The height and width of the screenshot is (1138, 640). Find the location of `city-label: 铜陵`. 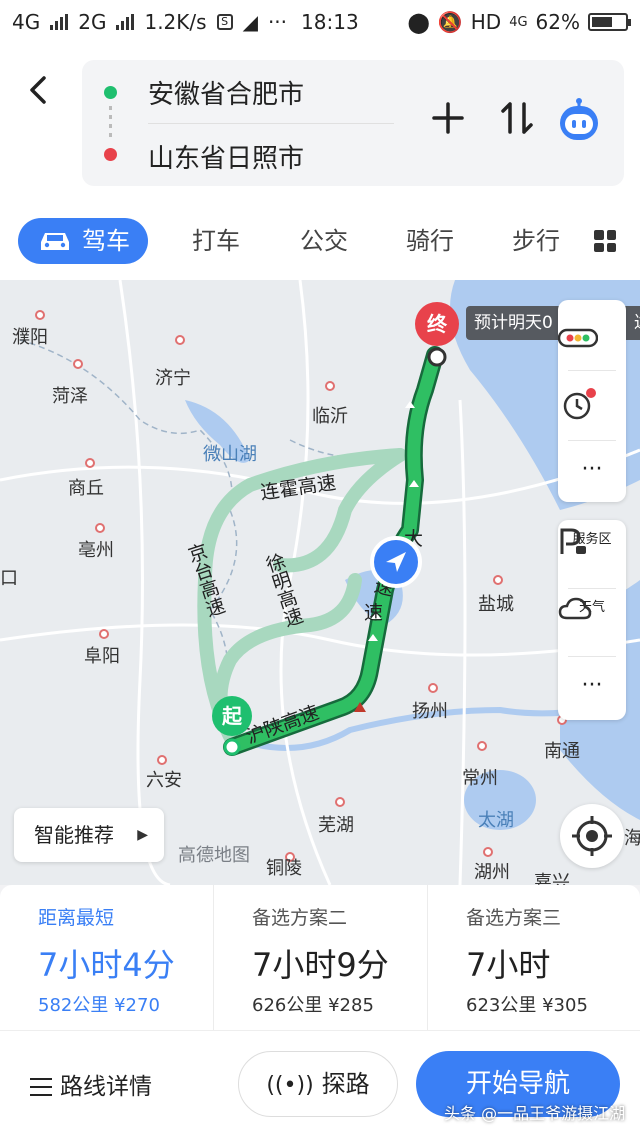

city-label: 铜陵 is located at coordinates (284, 868).